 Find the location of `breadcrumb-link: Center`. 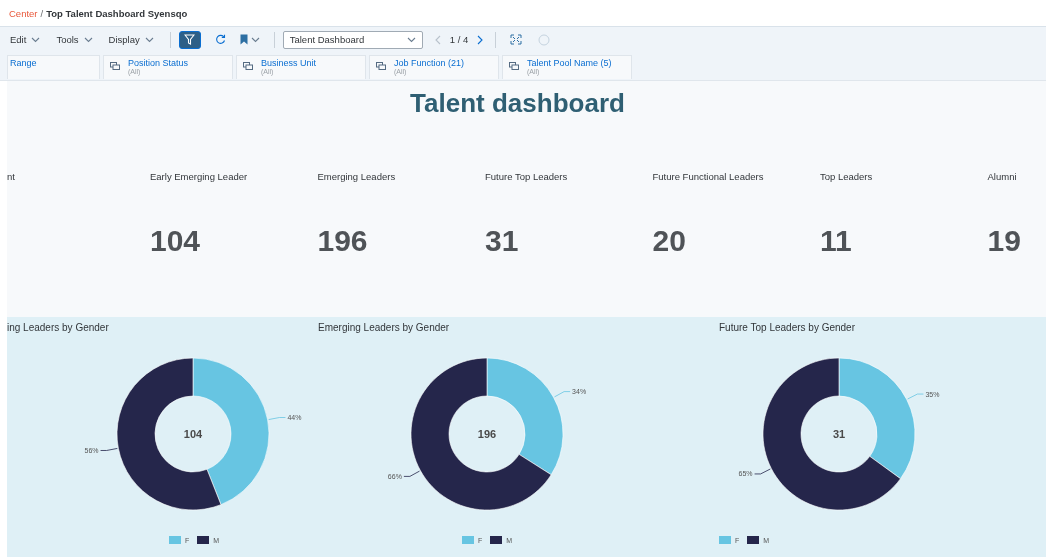

breadcrumb-link: Center is located at coordinates (23, 13).